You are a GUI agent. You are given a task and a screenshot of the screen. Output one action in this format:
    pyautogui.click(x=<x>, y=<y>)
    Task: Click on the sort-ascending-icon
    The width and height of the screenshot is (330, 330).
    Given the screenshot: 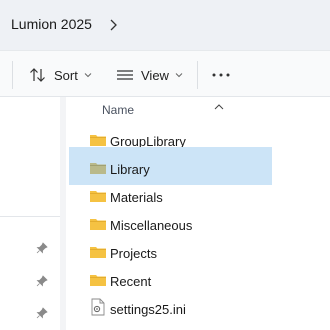 What is the action you would take?
    pyautogui.click(x=219, y=103)
    